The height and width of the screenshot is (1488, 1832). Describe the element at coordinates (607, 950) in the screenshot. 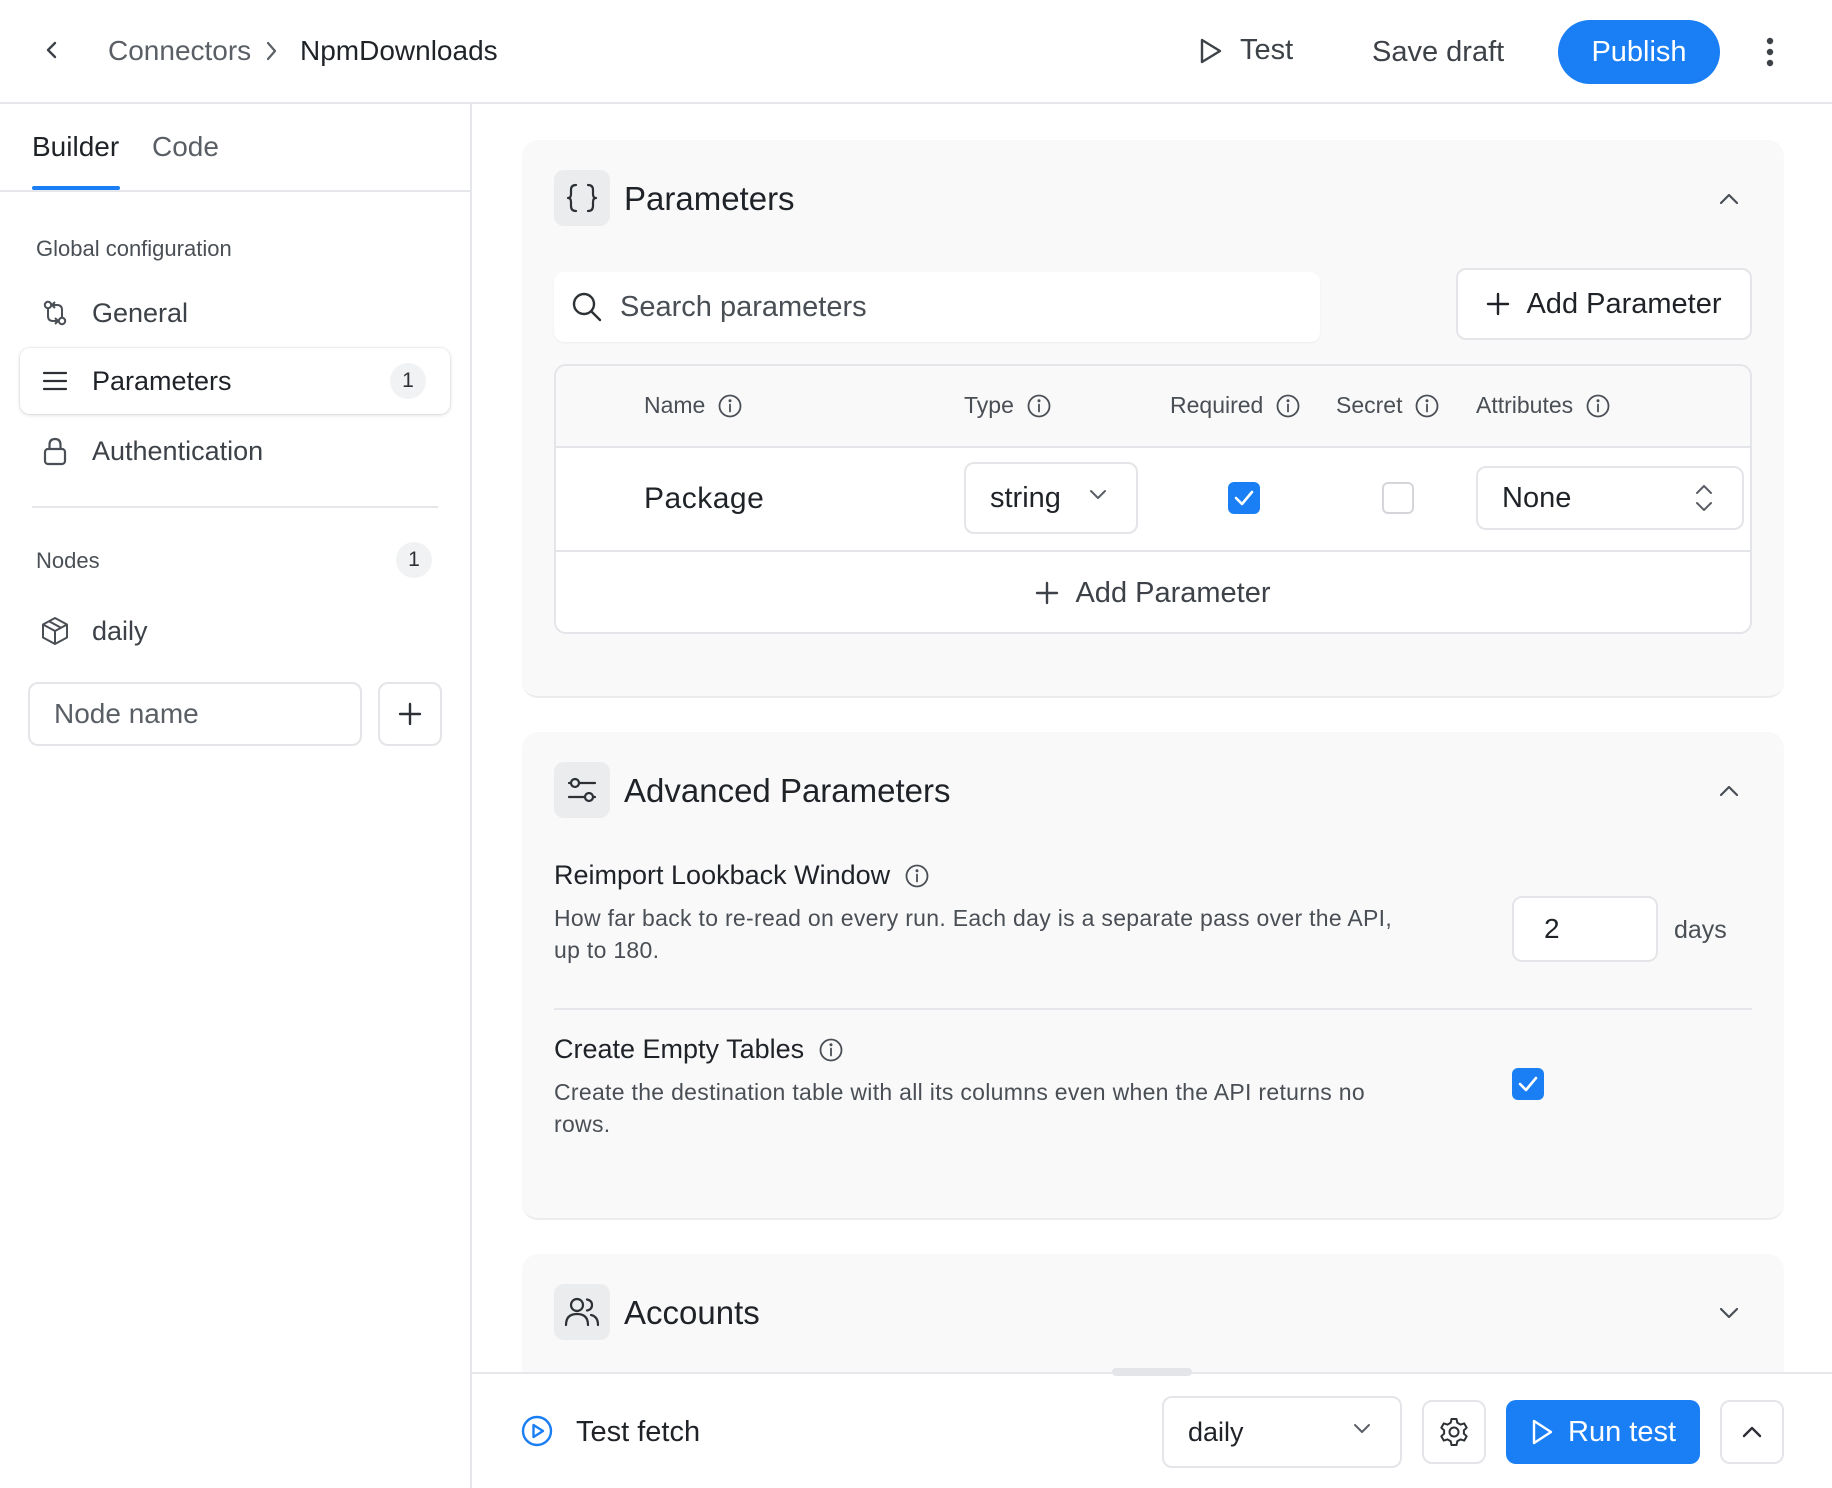

I see `description-line: up to 180.` at that location.